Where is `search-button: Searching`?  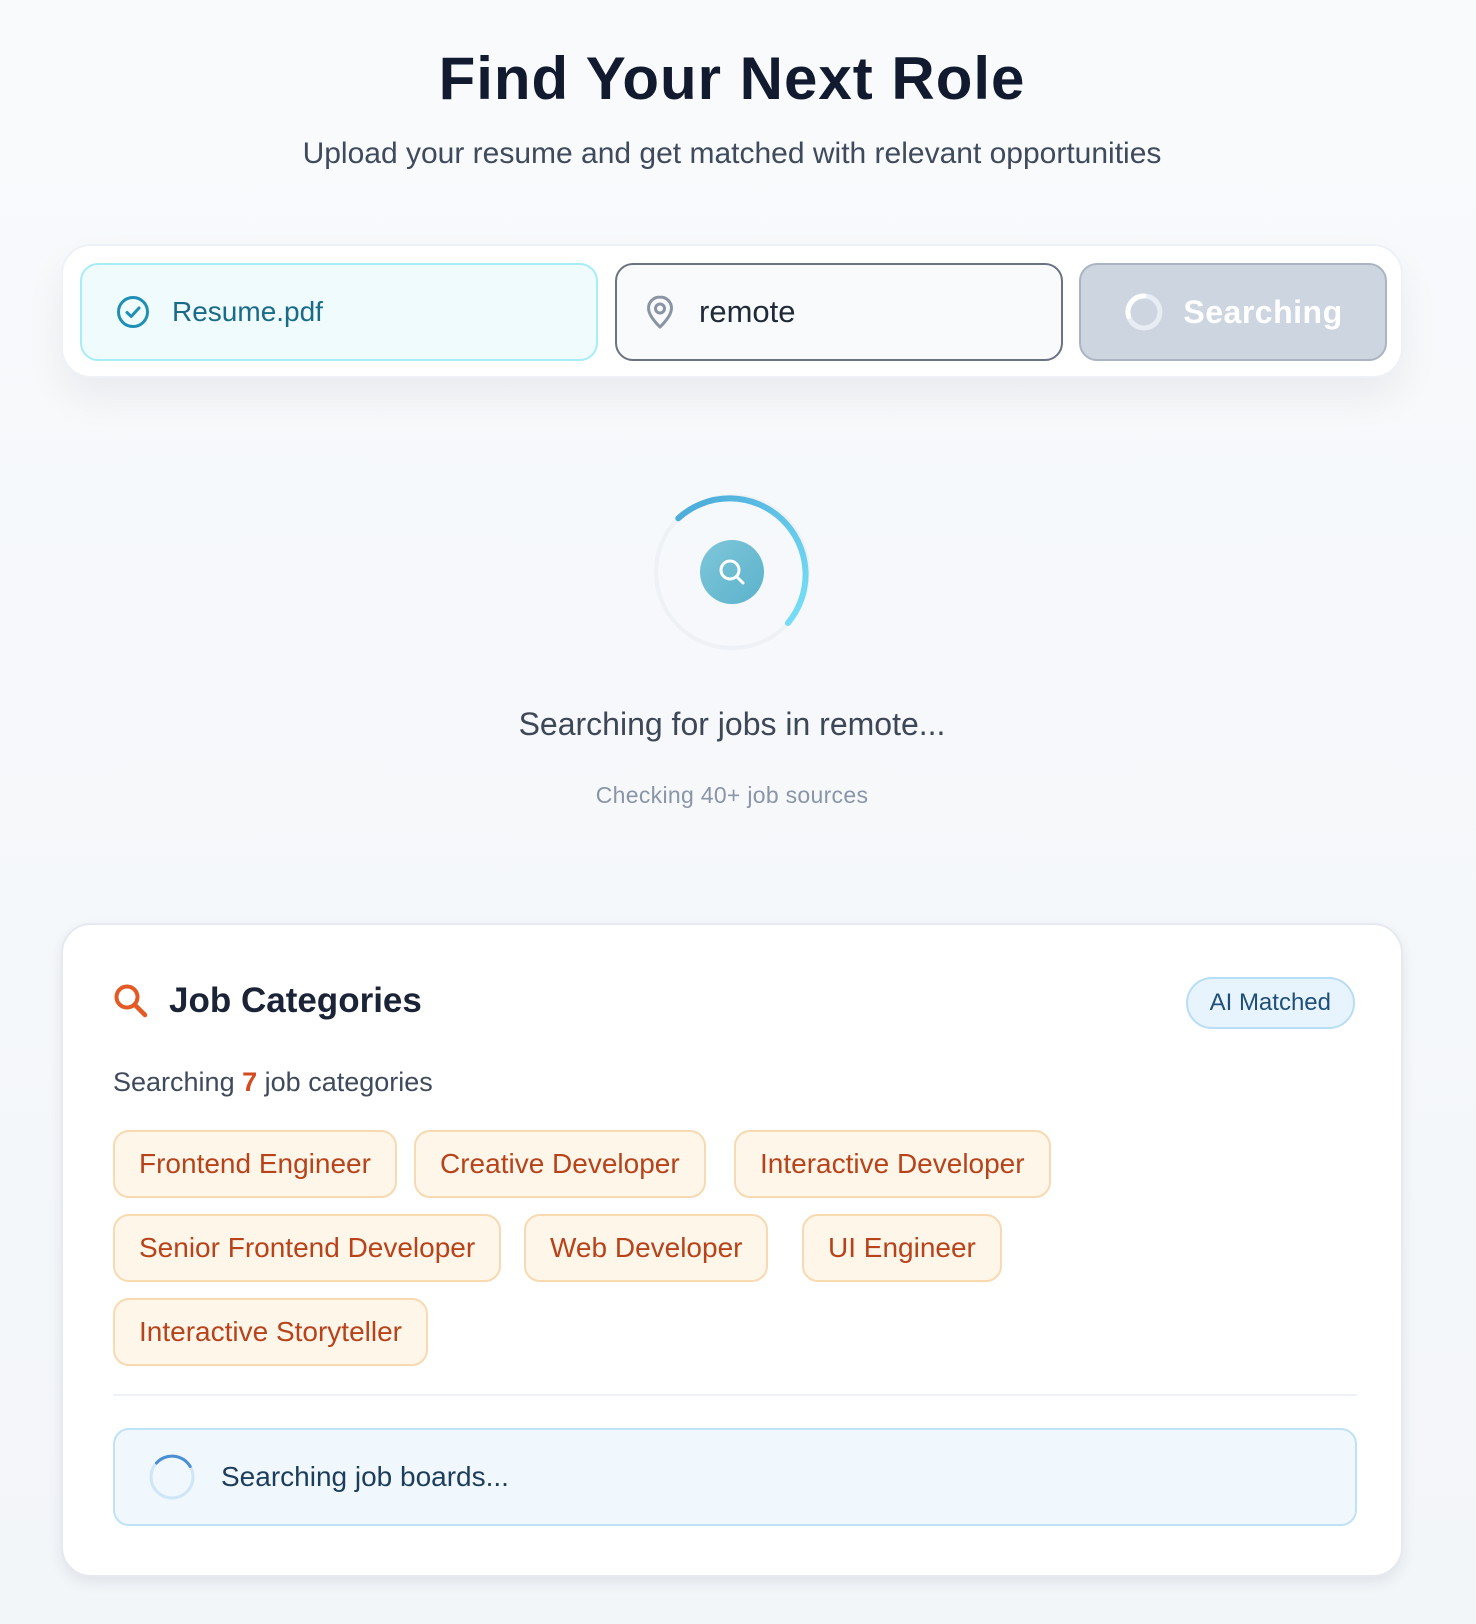 search-button: Searching is located at coordinates (1233, 312).